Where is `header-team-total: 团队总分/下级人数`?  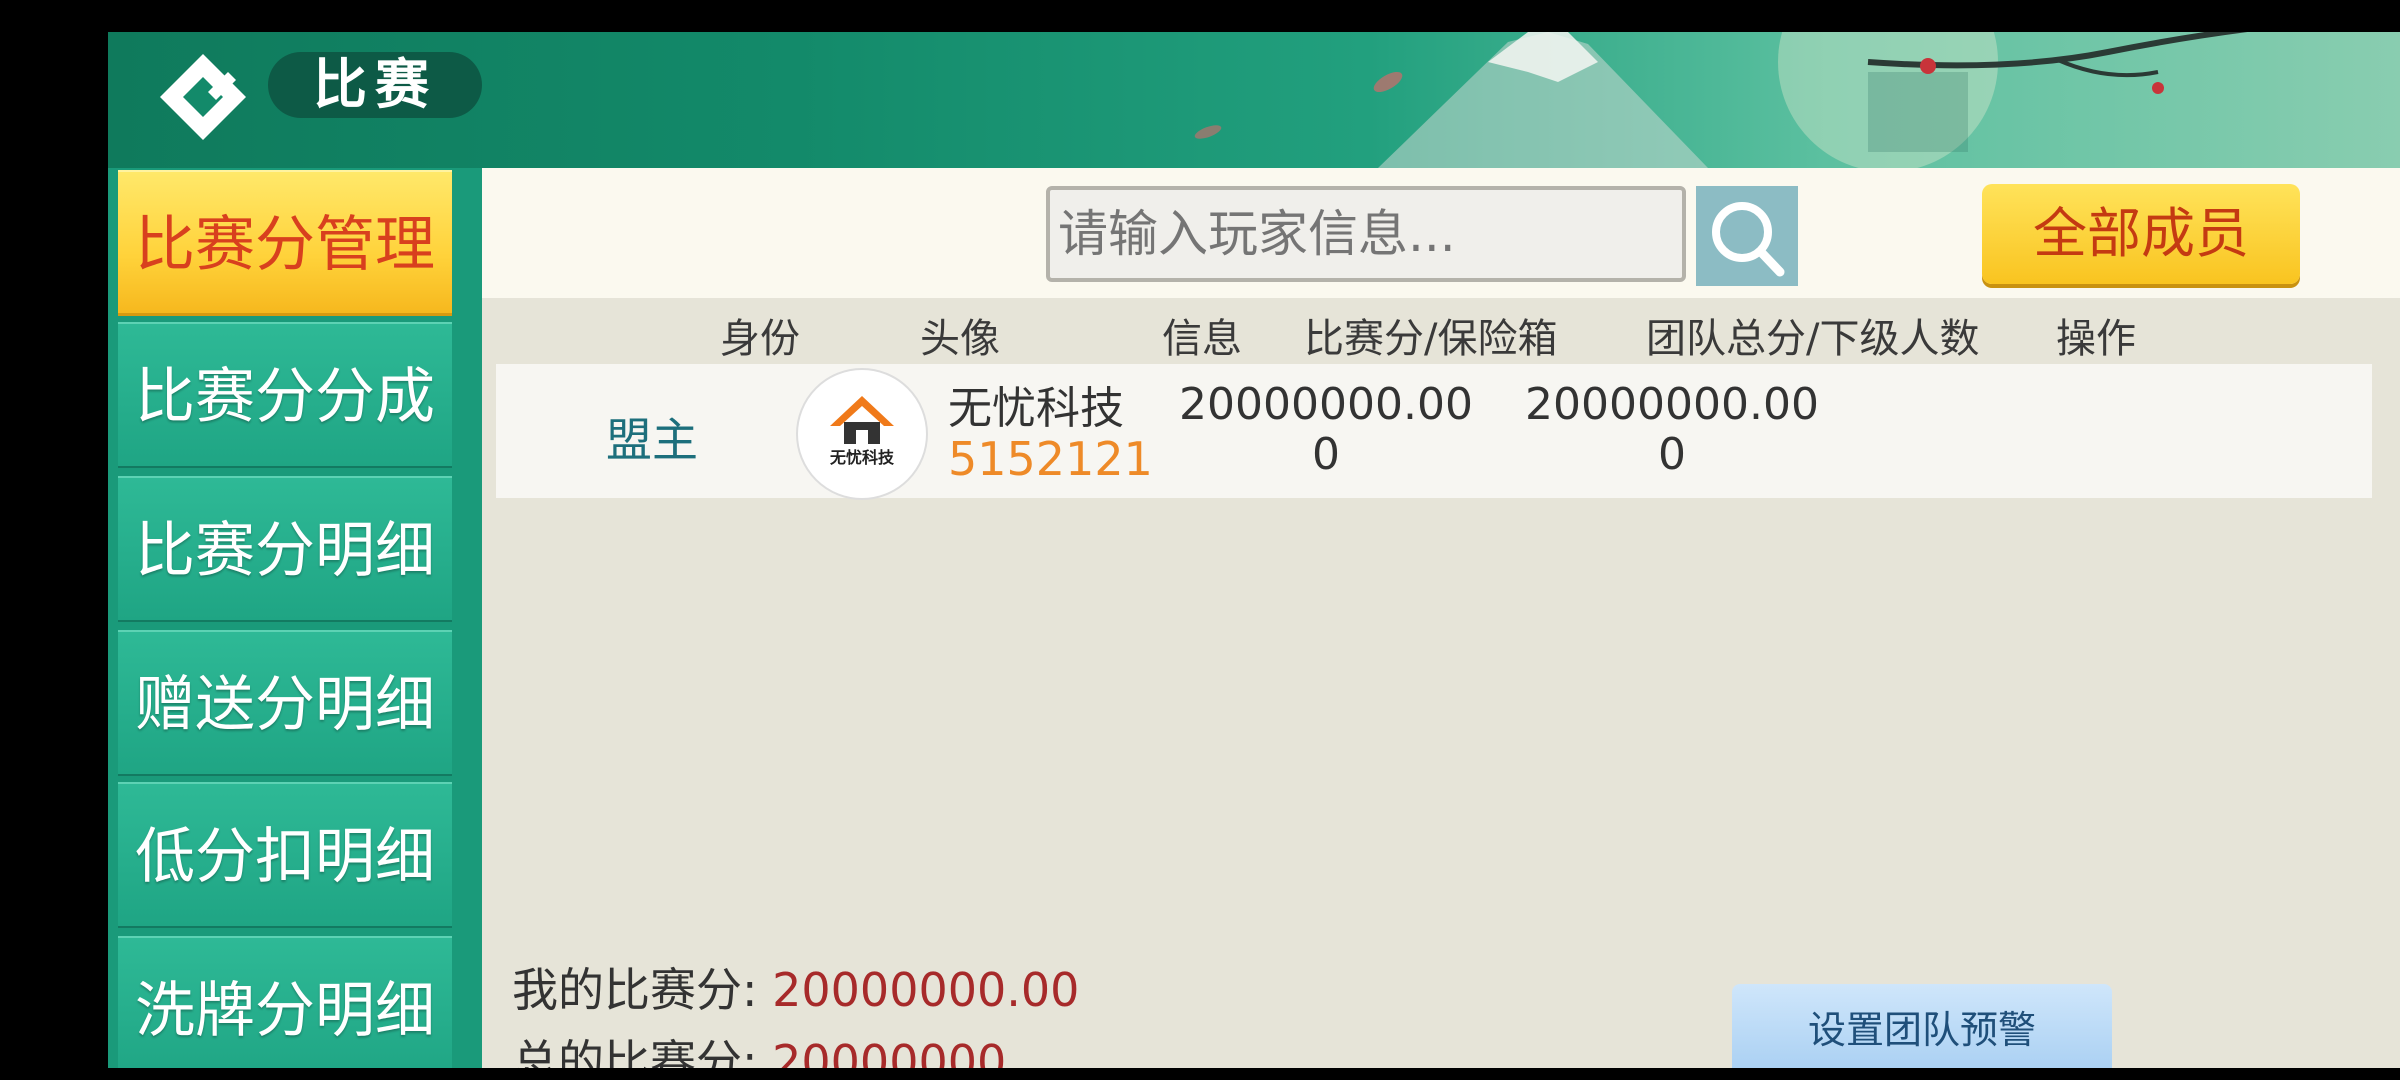
header-team-total: 团队总分/下级人数 is located at coordinates (1813, 339).